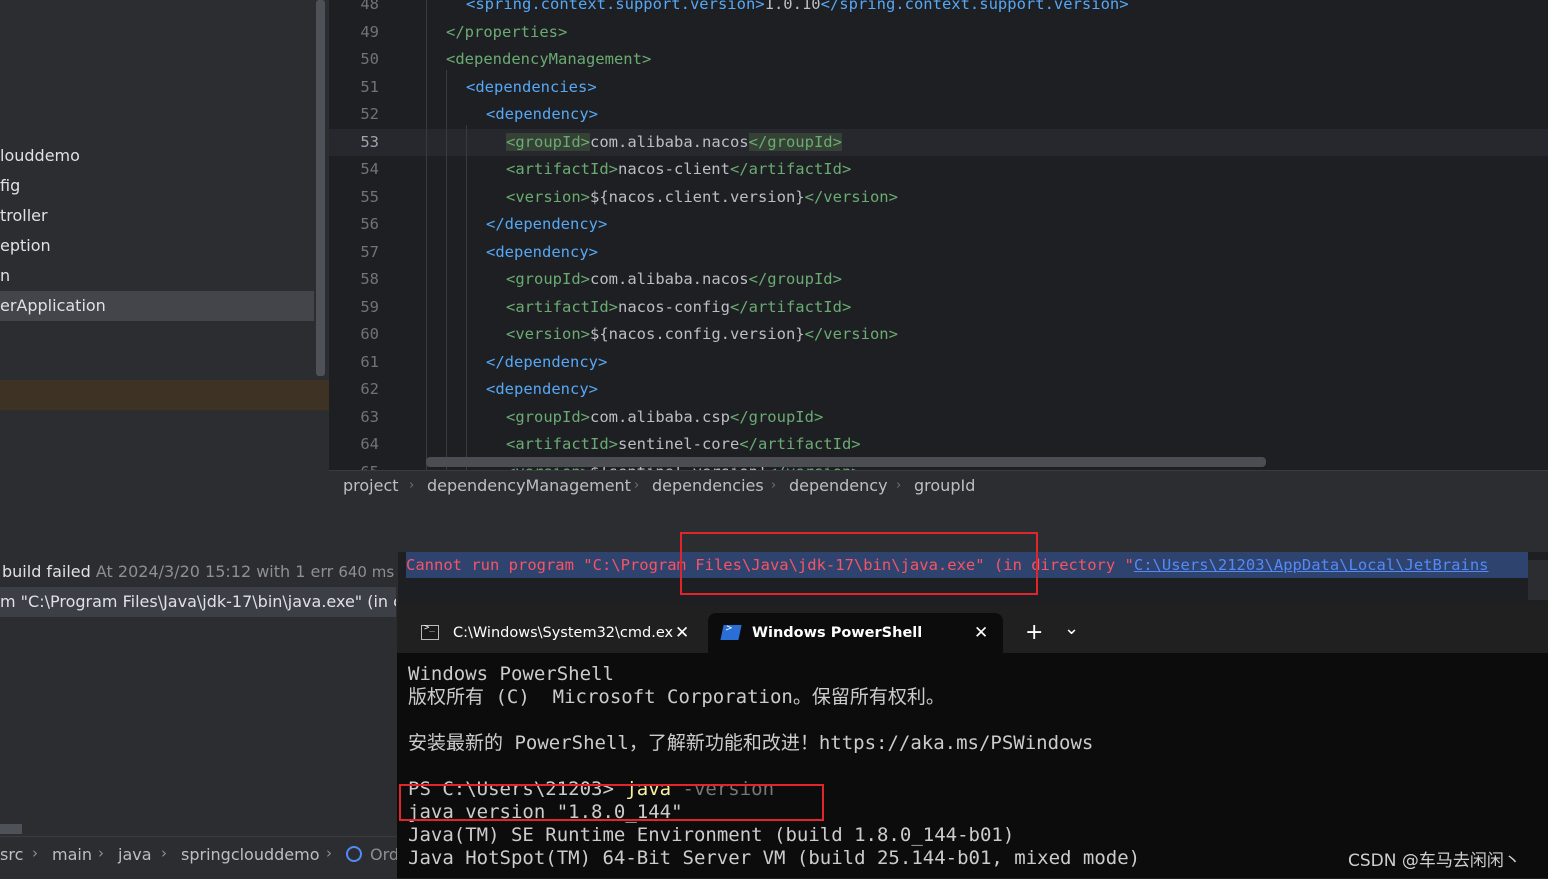 This screenshot has height=879, width=1548. Describe the element at coordinates (25, 246) in the screenshot. I see `tree-item: eption` at that location.